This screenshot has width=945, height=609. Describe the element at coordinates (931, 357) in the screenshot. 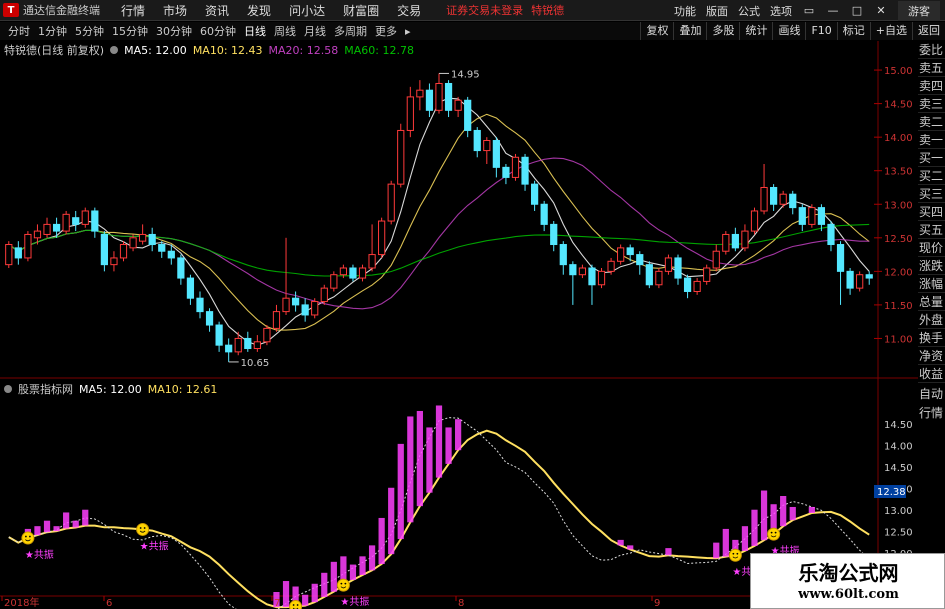

I see `quote-label-netasset: 净资` at that location.